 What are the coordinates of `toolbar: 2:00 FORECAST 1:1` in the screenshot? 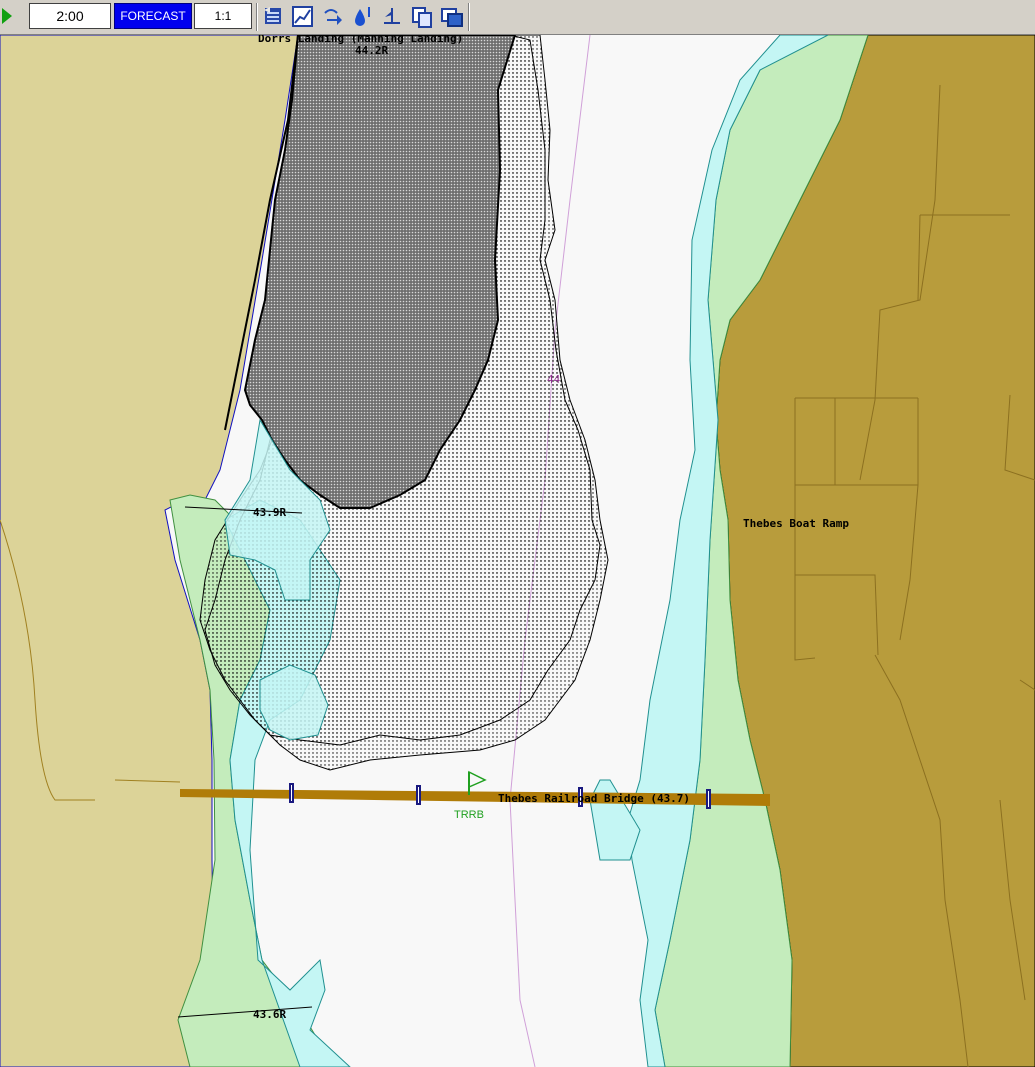 It's located at (517, 17).